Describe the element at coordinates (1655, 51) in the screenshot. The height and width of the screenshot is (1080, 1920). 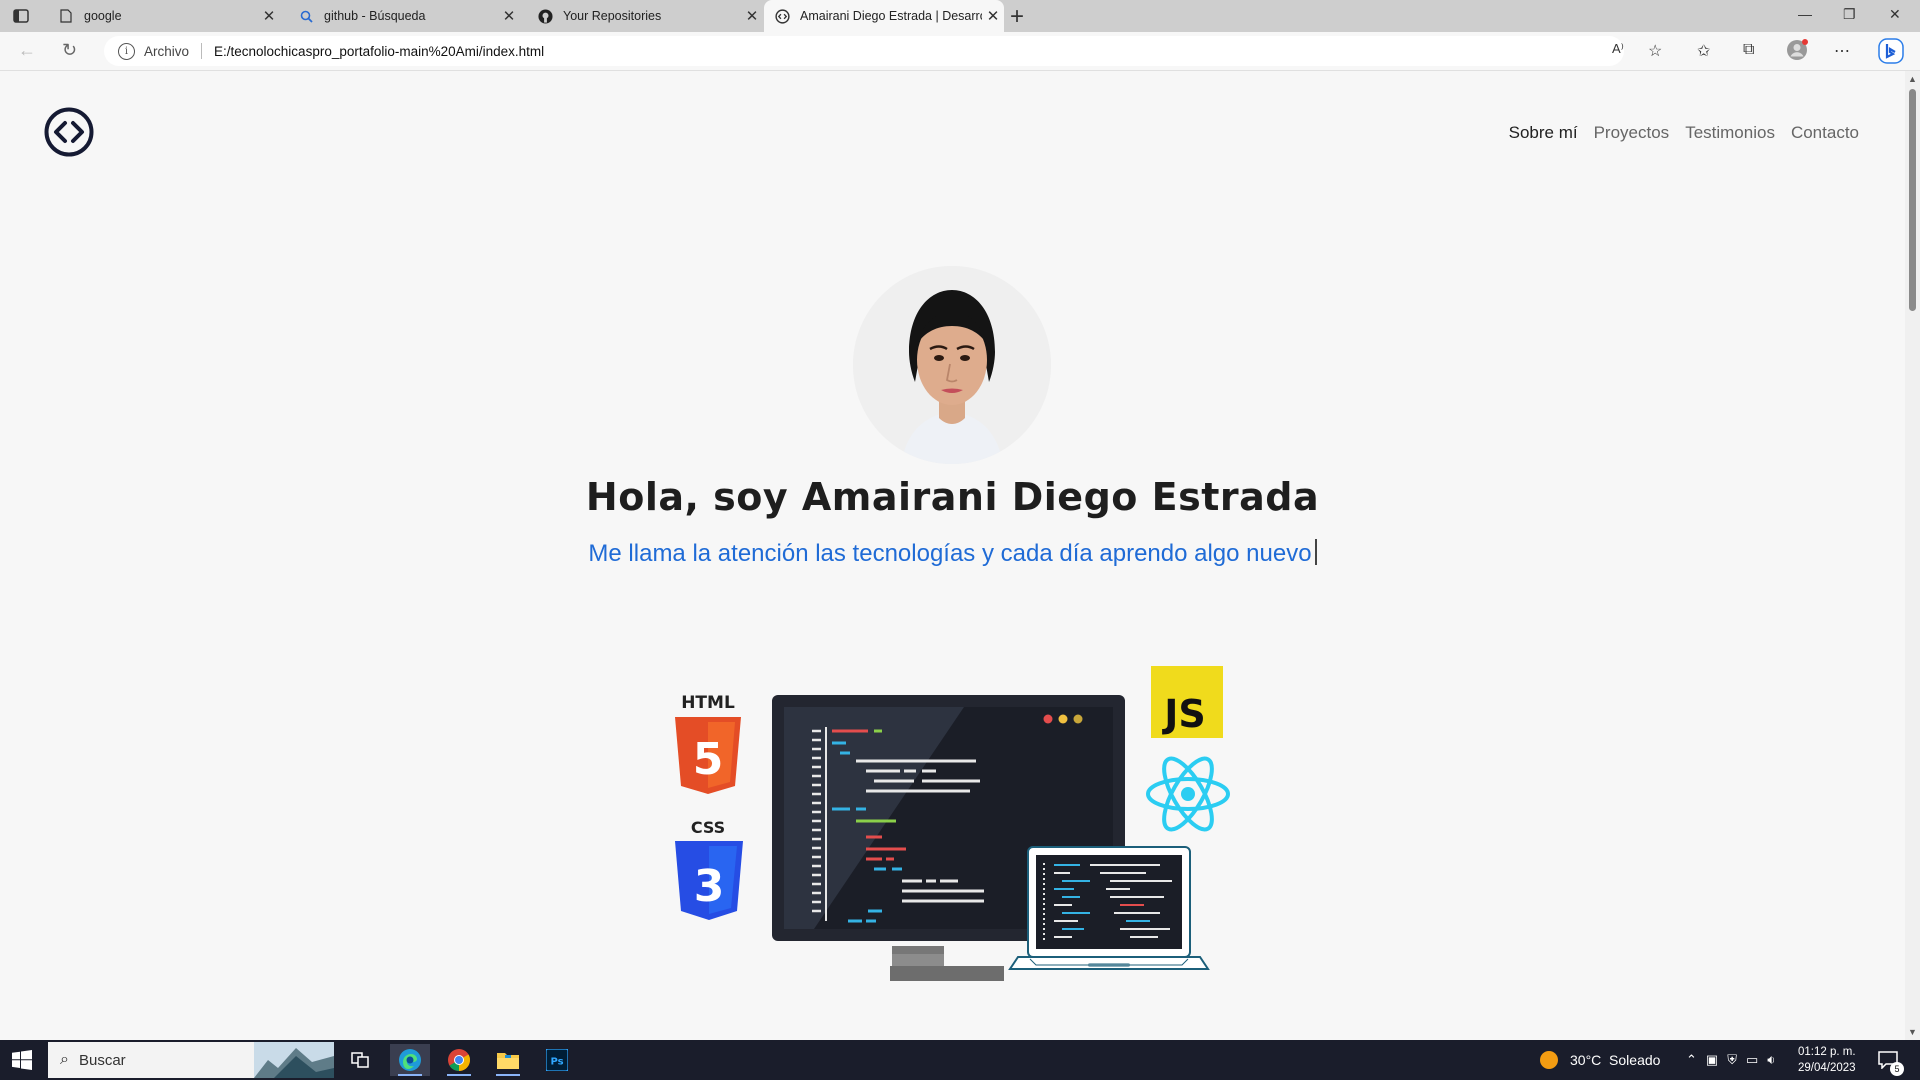
I see `add-favorite-icon: ☆` at that location.